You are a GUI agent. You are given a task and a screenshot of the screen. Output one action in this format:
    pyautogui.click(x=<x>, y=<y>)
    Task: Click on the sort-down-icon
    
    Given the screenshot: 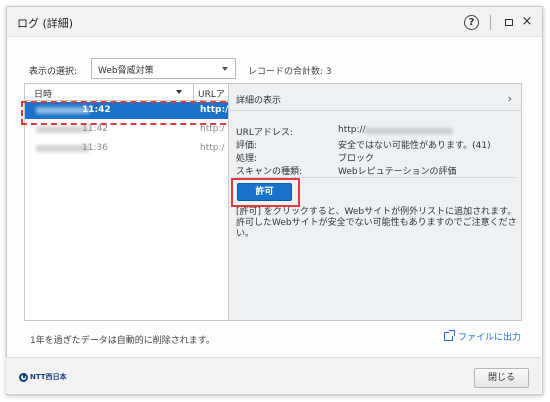 What is the action you would take?
    pyautogui.click(x=179, y=92)
    